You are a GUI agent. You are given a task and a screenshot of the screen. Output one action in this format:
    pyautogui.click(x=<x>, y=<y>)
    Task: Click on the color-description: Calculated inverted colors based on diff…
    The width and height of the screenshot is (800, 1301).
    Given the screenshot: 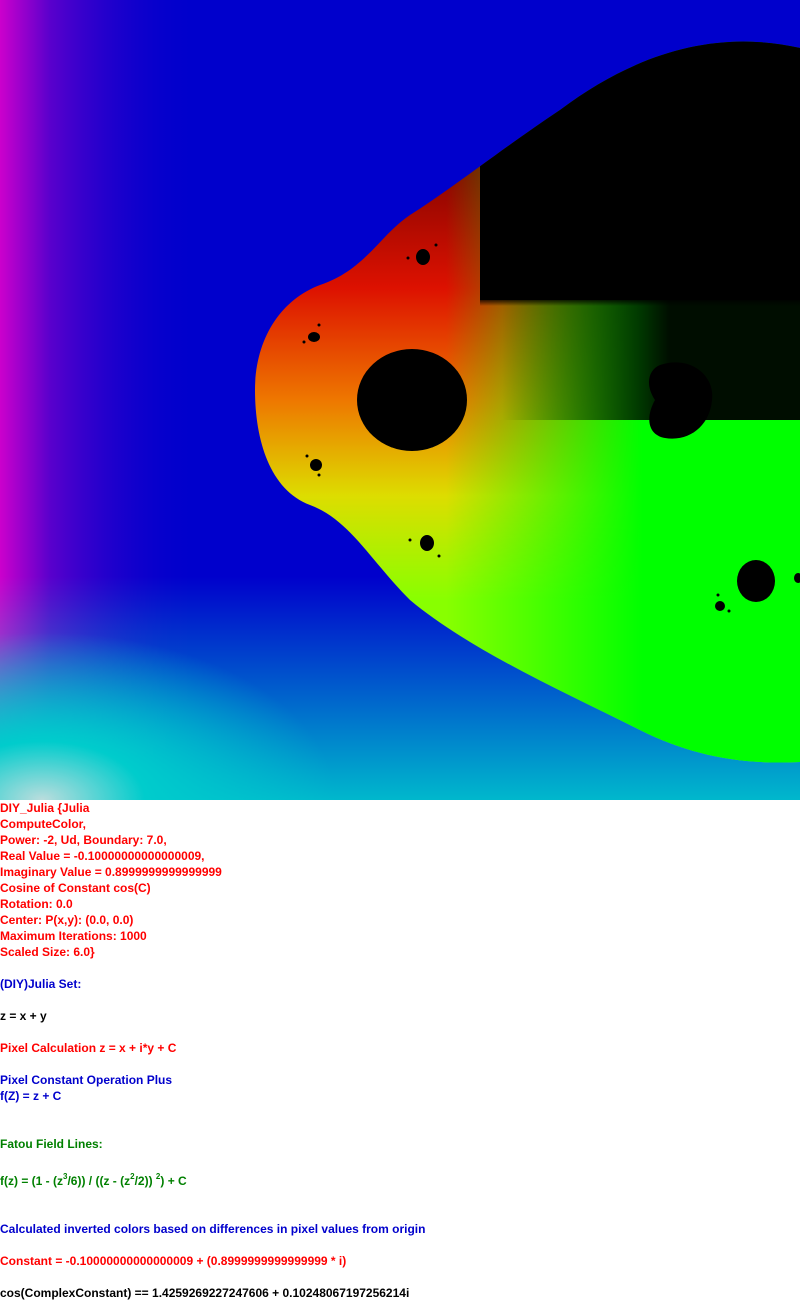 What is the action you would take?
    pyautogui.click(x=213, y=1229)
    